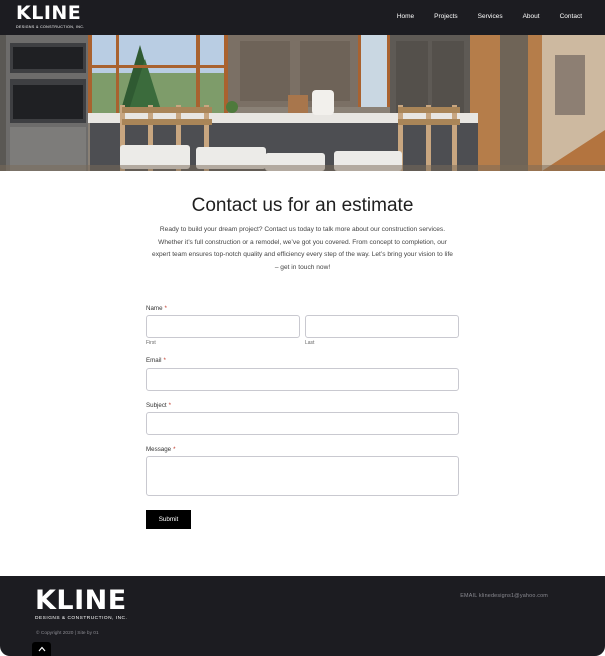 The width and height of the screenshot is (605, 656). I want to click on subject-label-text: Subject, so click(156, 405).